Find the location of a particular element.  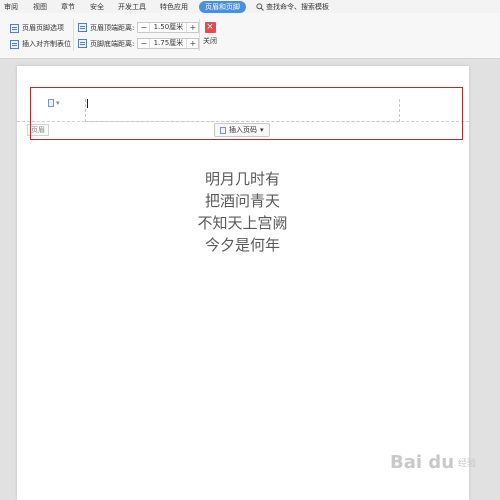

footer-distance-icon is located at coordinates (82, 43).